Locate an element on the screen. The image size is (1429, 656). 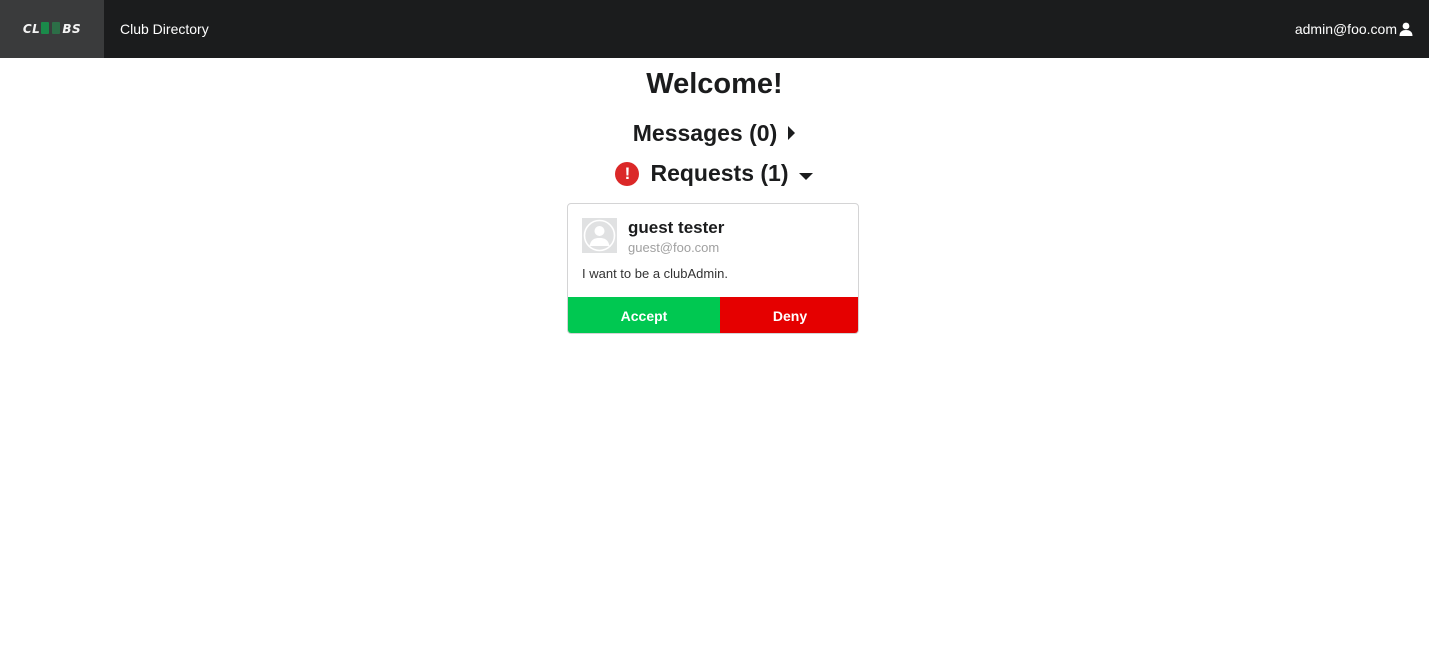
club-directory-link: Club Directory is located at coordinates (164, 29).